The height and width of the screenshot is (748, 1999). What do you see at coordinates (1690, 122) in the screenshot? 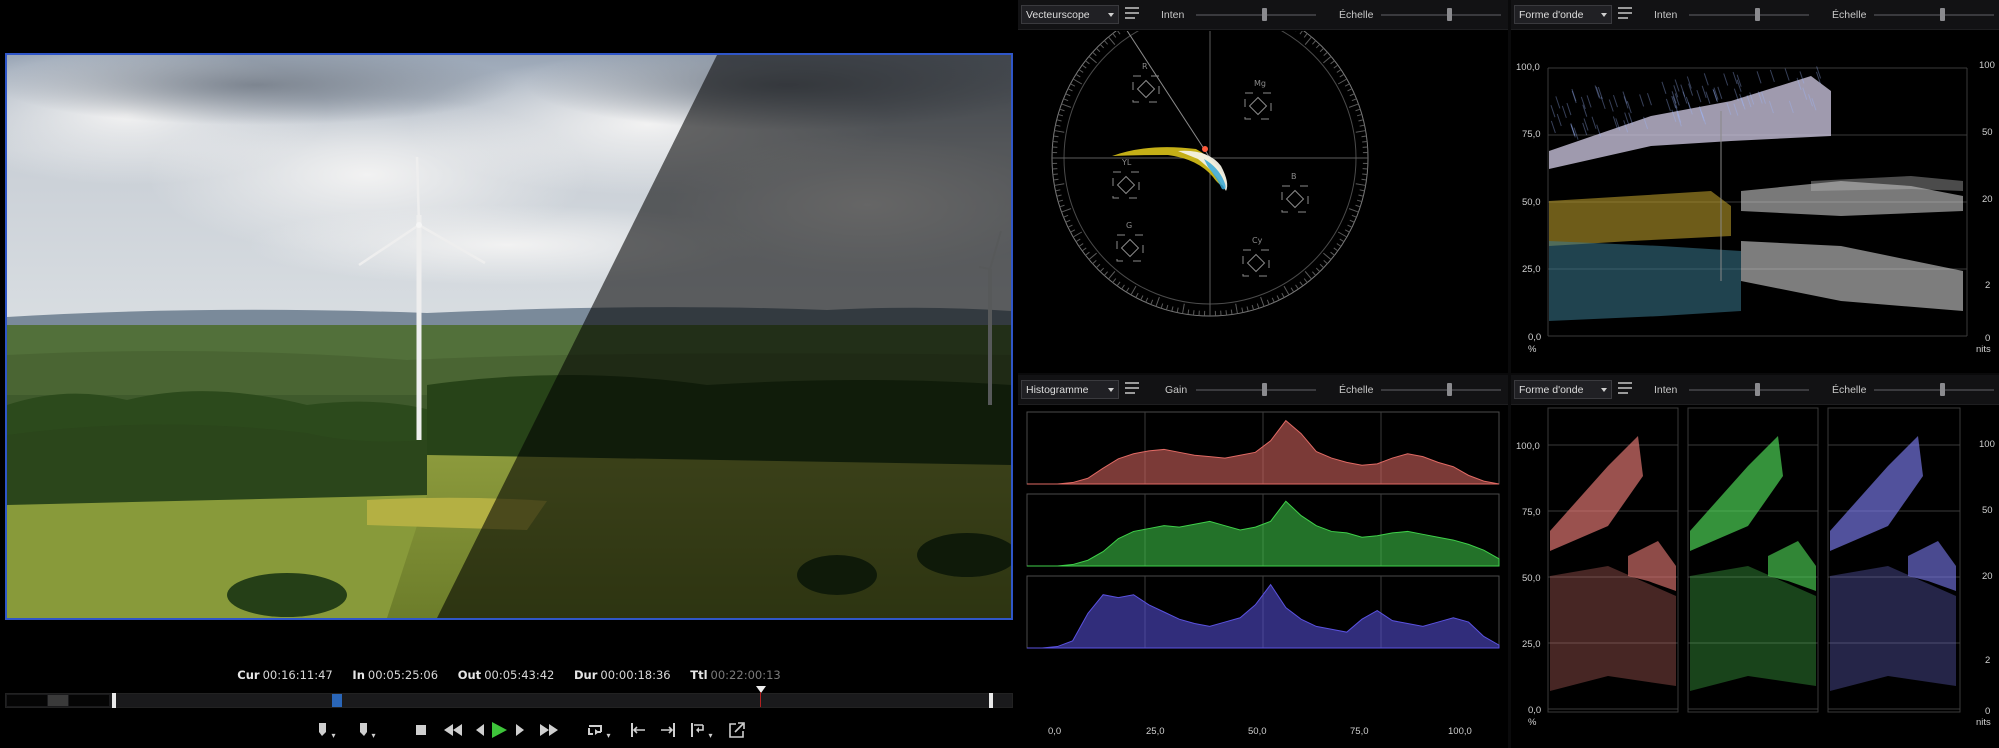
I see `waveform-trace` at bounding box center [1690, 122].